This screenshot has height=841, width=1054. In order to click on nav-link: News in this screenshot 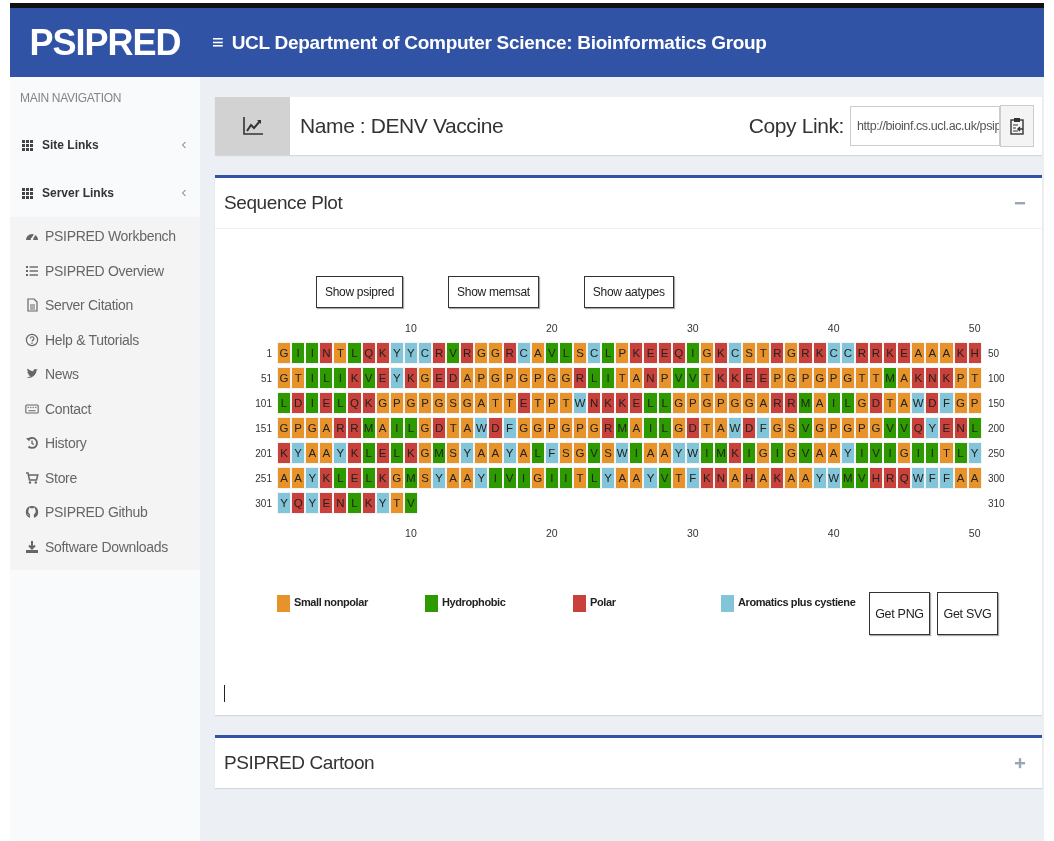, I will do `click(105, 374)`.